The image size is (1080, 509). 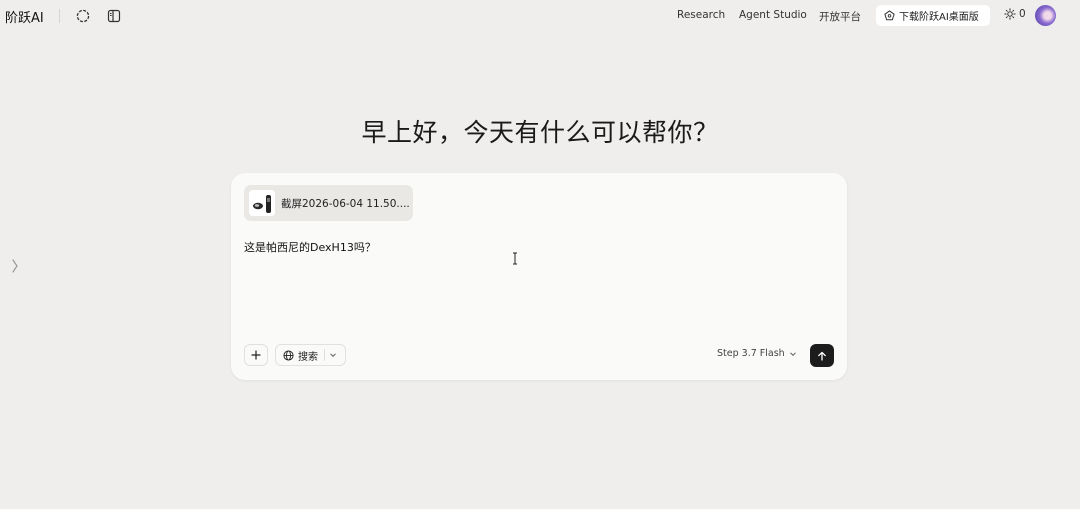 What do you see at coordinates (310, 247) in the screenshot?
I see `prompt-input: 这是帕西尼的DexH13吗？` at bounding box center [310, 247].